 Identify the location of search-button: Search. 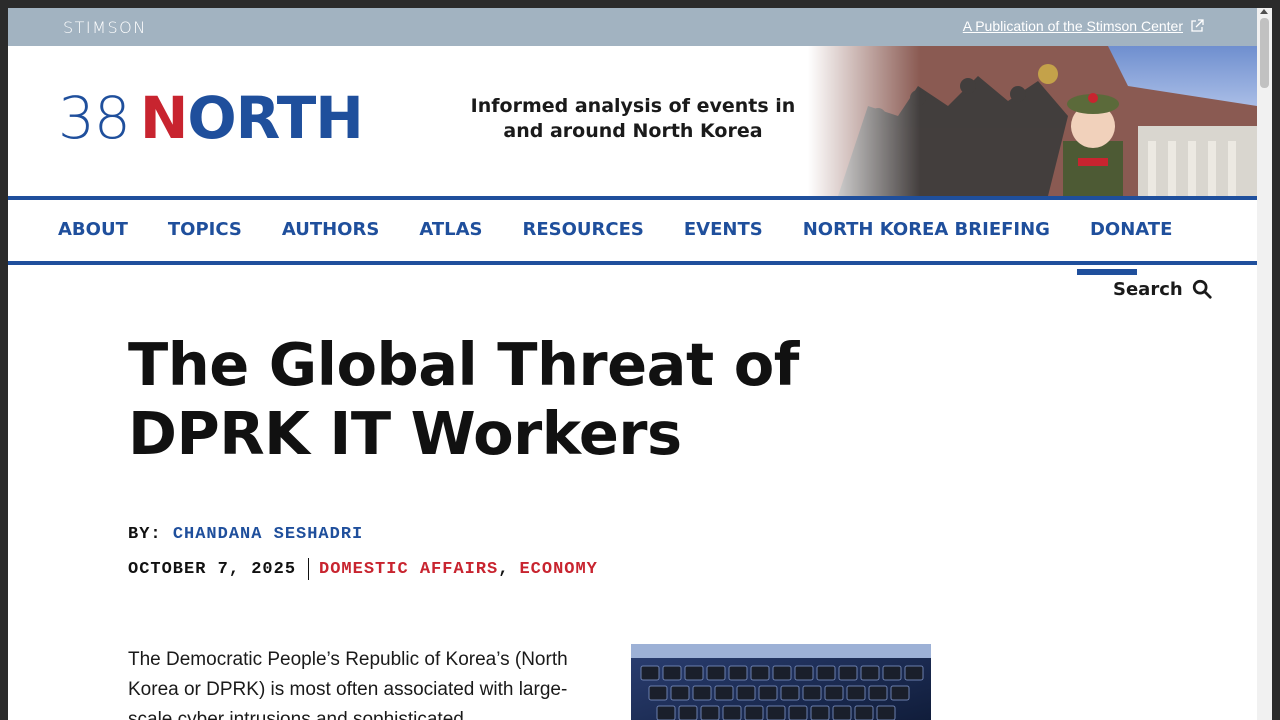
(1163, 289).